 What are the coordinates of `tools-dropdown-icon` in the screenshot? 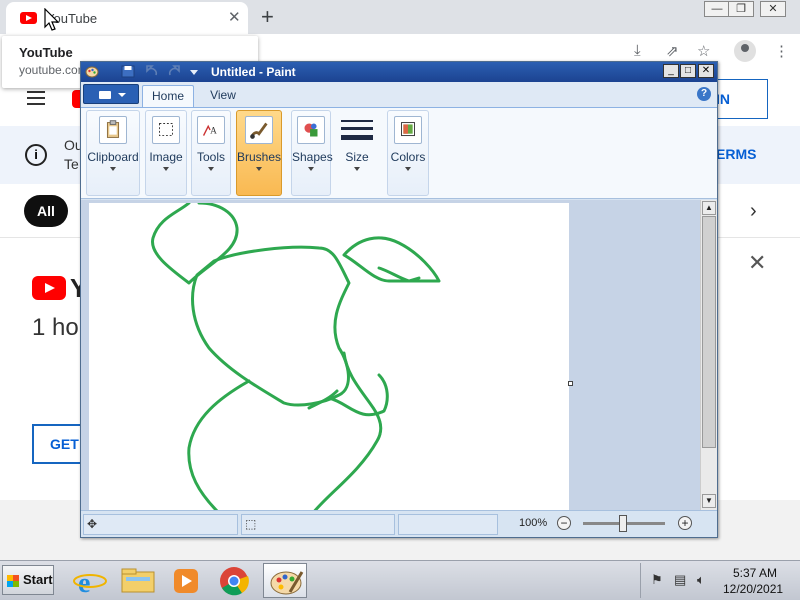 It's located at (211, 169).